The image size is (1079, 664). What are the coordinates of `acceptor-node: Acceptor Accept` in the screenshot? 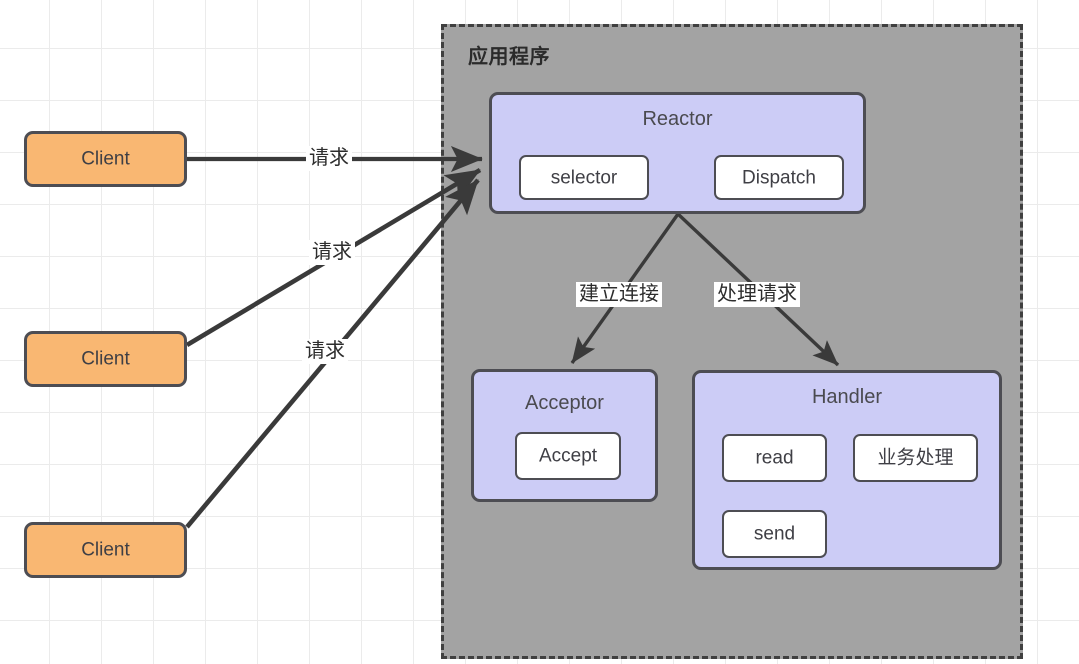 It's located at (564, 435).